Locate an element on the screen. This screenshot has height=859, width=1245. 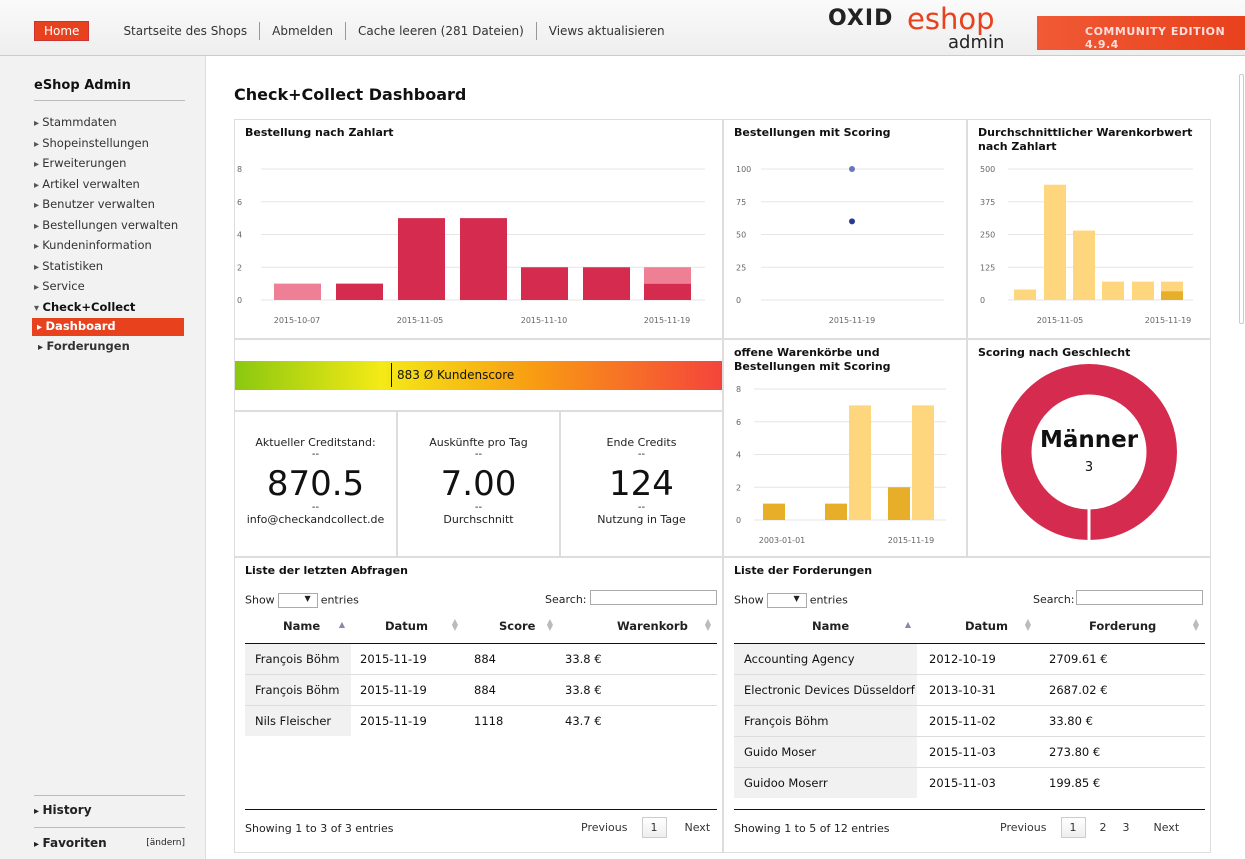
table-row: Guidoo Moserr 2015-11-03 199.85 € is located at coordinates (969, 782).